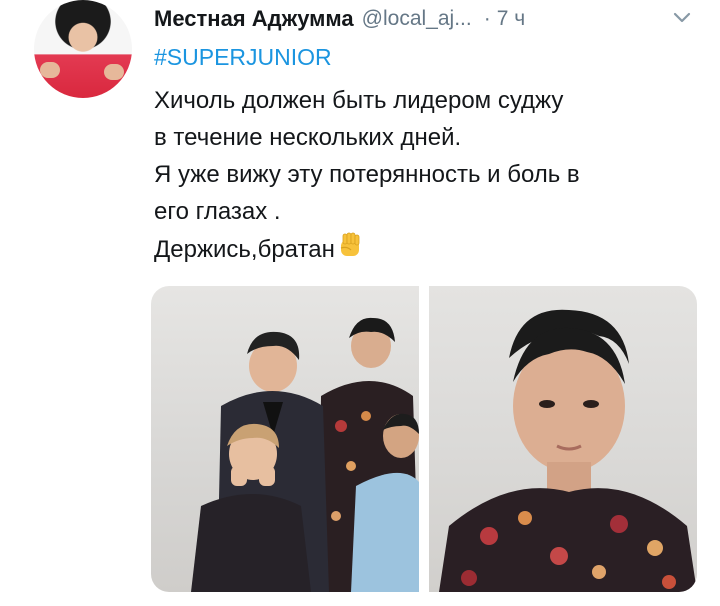  What do you see at coordinates (682, 18) in the screenshot?
I see `chevron-down-icon` at bounding box center [682, 18].